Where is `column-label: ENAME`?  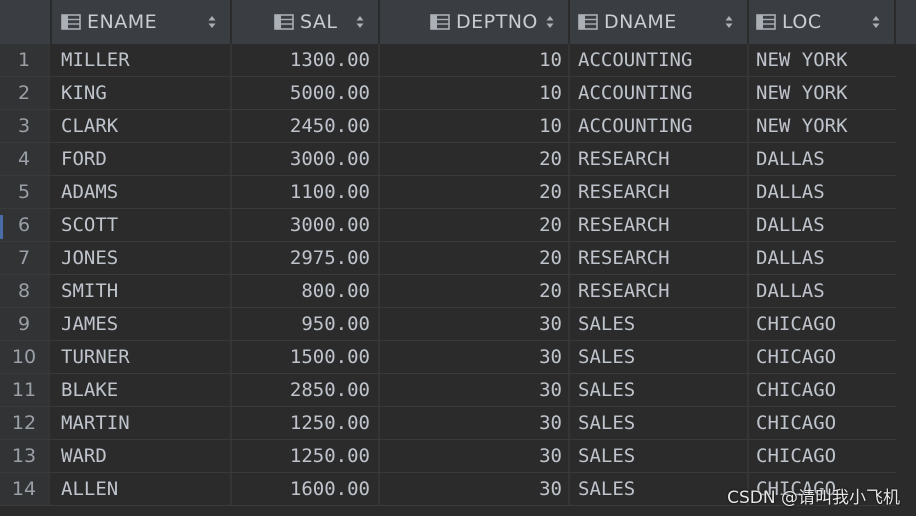 column-label: ENAME is located at coordinates (122, 22).